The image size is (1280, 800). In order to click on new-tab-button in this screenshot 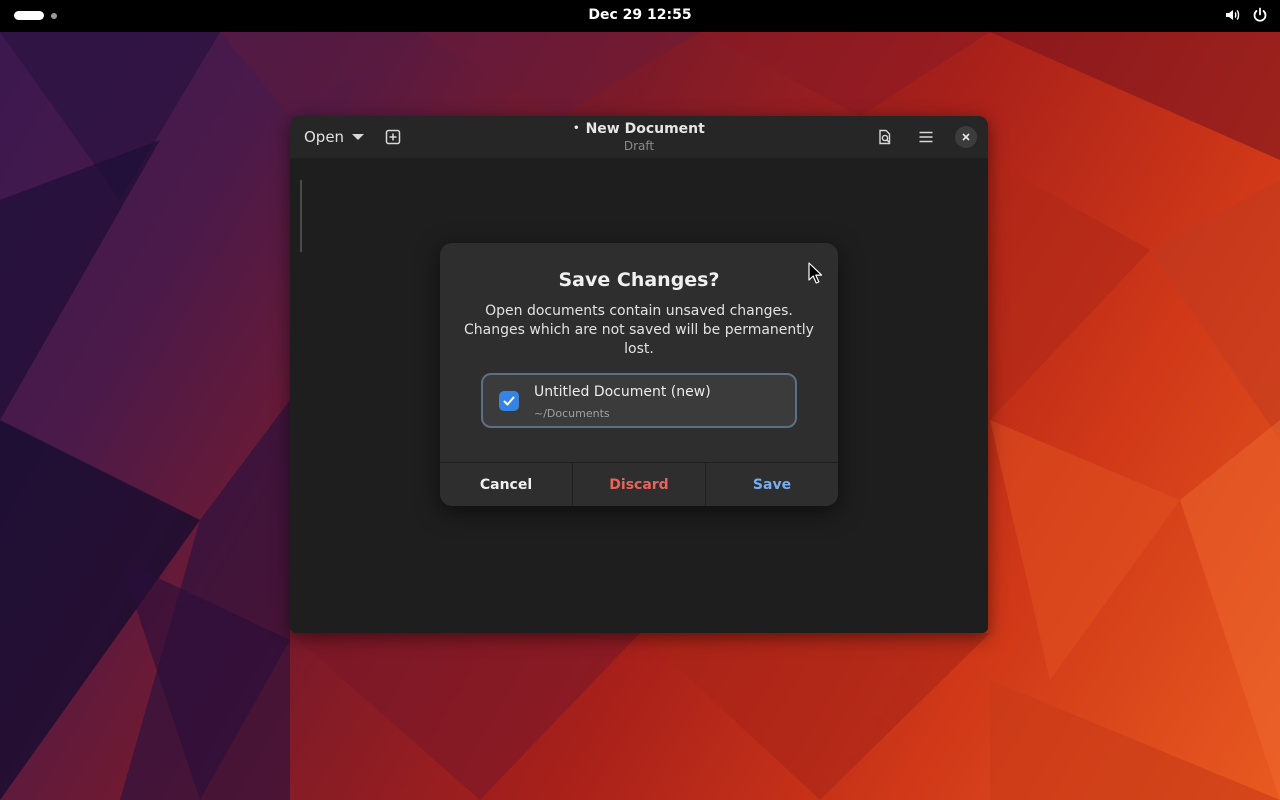, I will do `click(393, 137)`.